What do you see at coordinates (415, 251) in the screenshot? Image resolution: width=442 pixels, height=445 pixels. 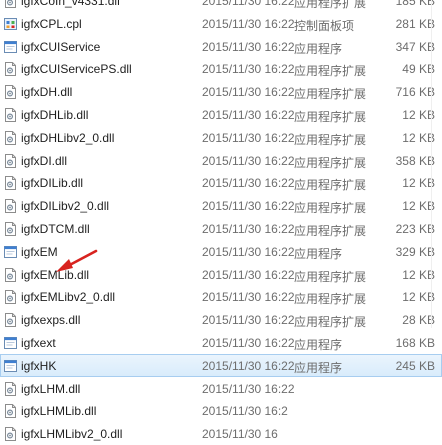 I see `file-size: 329 KB` at bounding box center [415, 251].